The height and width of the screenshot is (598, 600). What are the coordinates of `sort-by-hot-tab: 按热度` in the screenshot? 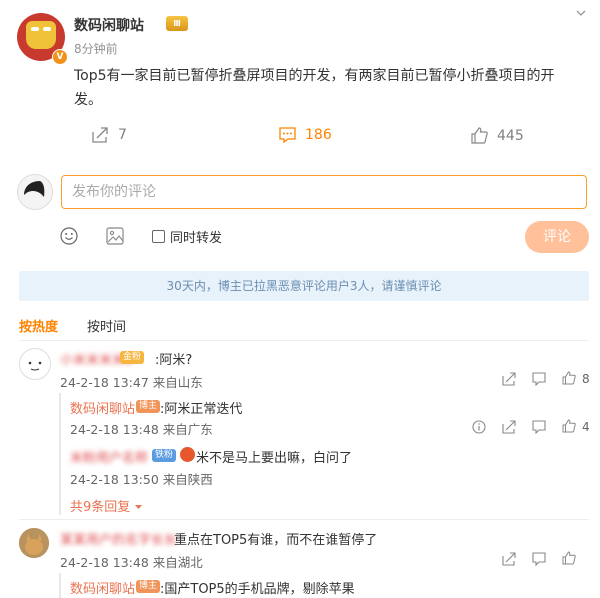 It's located at (38, 325).